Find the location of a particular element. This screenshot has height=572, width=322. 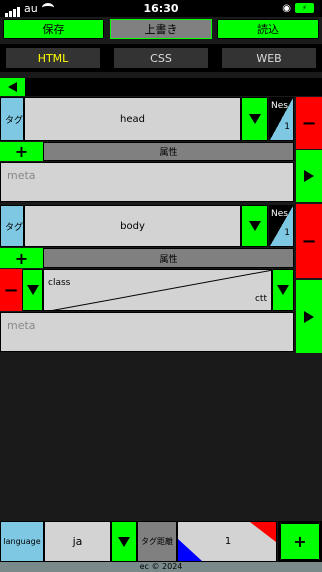

head-nest-label: Nes is located at coordinates (279, 106).